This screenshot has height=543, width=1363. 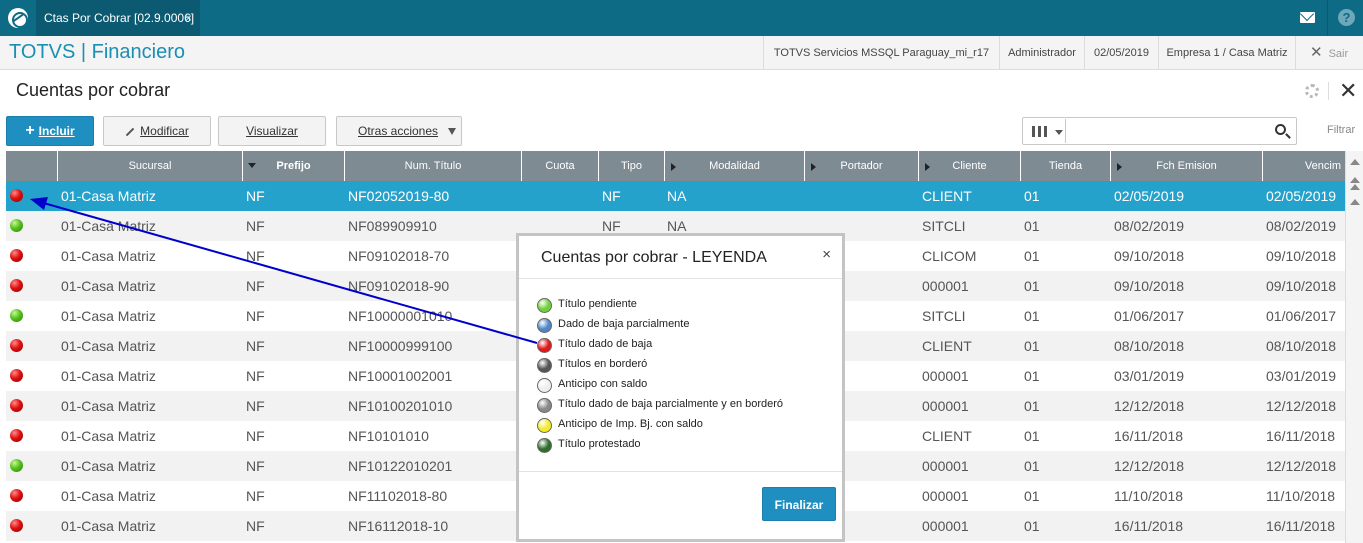 I want to click on cell-fch-emision: 08/02/2019, so click(x=1149, y=226).